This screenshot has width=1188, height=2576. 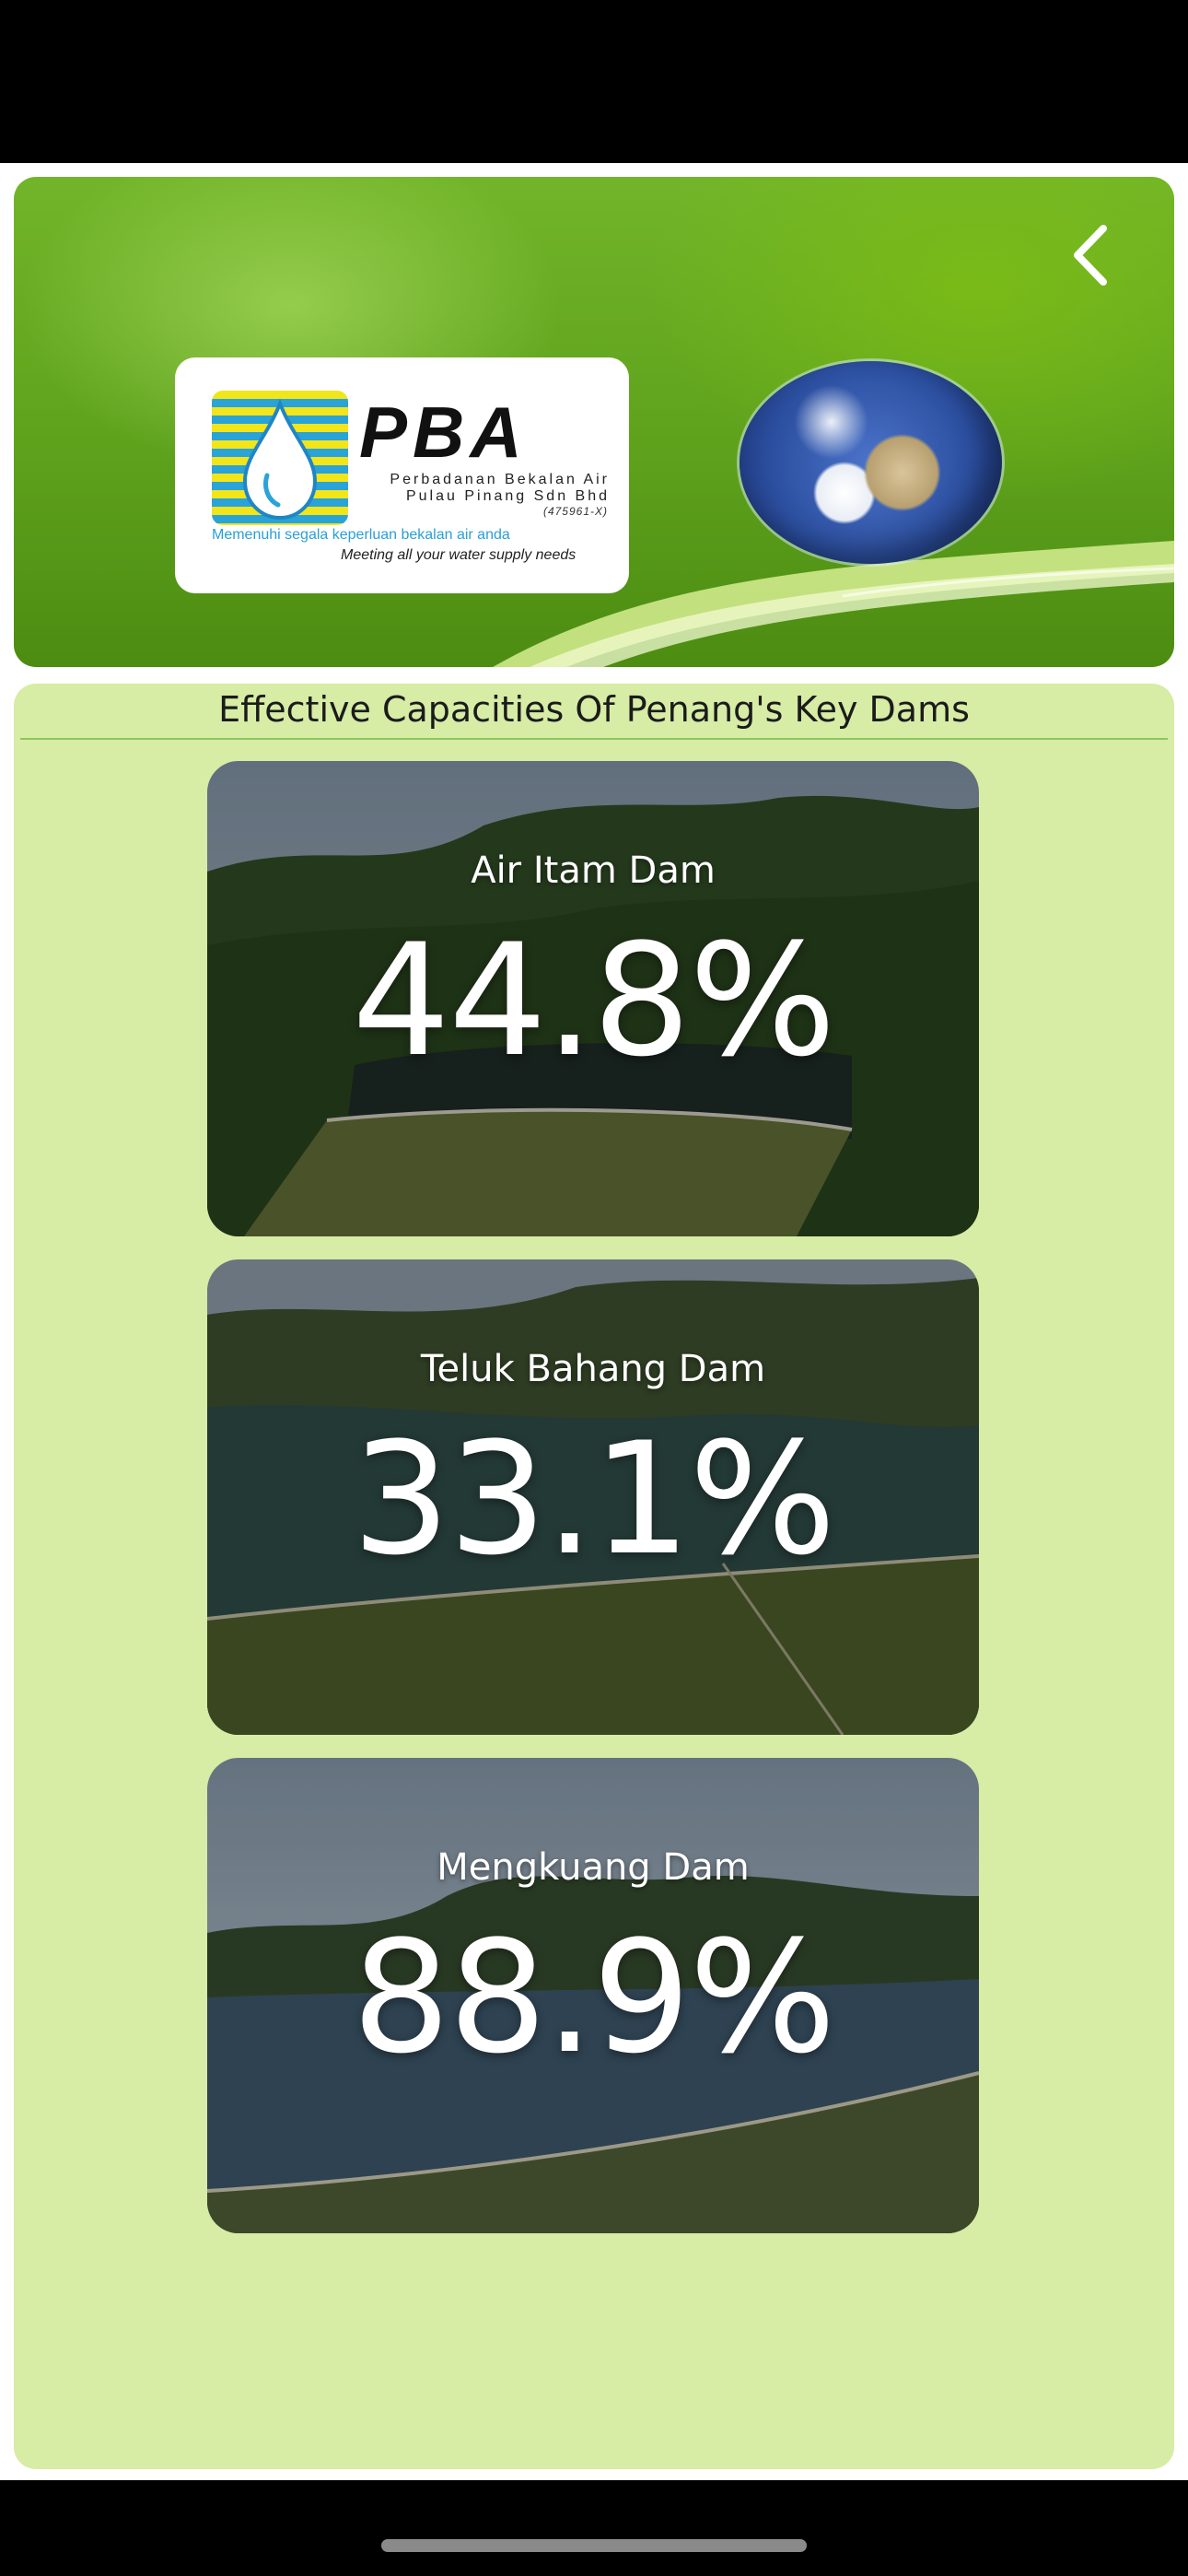 I want to click on dam-card-mengkuang: Mengkuang Dam 88.9%, so click(x=593, y=1995).